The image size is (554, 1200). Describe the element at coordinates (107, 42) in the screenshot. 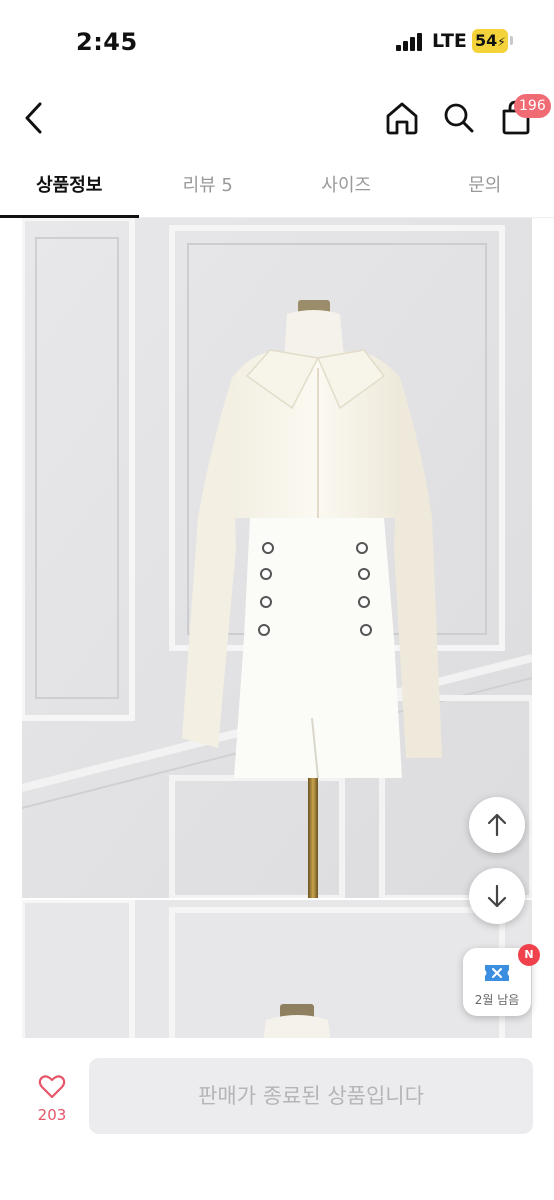

I see `status-time: 2:45` at that location.